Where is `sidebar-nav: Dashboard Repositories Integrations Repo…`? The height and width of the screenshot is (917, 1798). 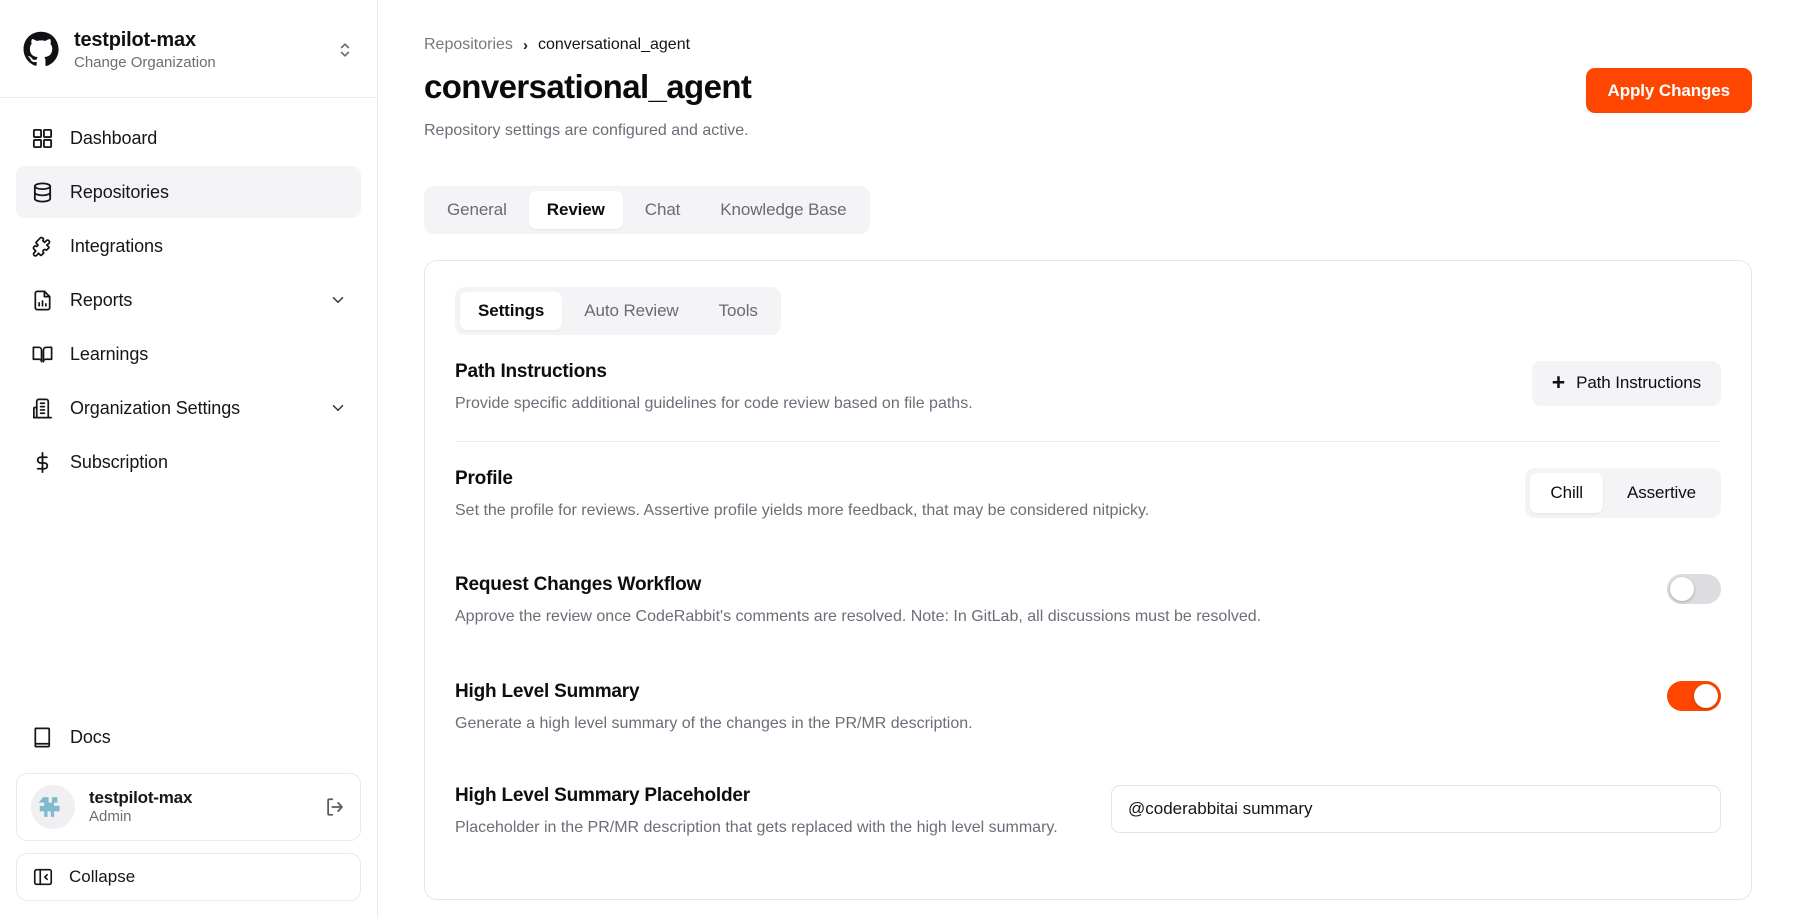 sidebar-nav: Dashboard Repositories Integrations Repo… is located at coordinates (188, 293).